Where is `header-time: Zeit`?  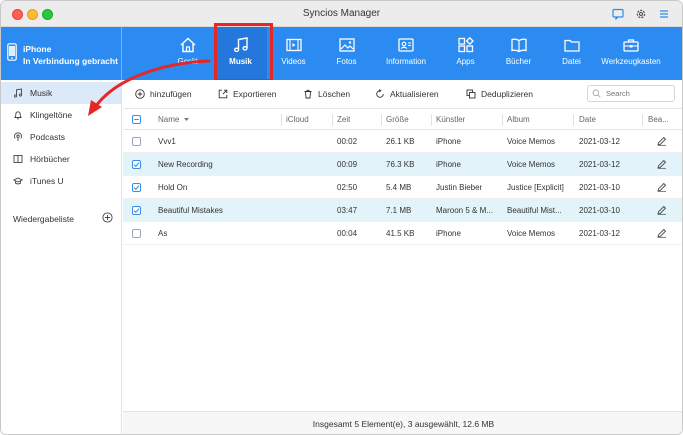 header-time: Zeit is located at coordinates (343, 119).